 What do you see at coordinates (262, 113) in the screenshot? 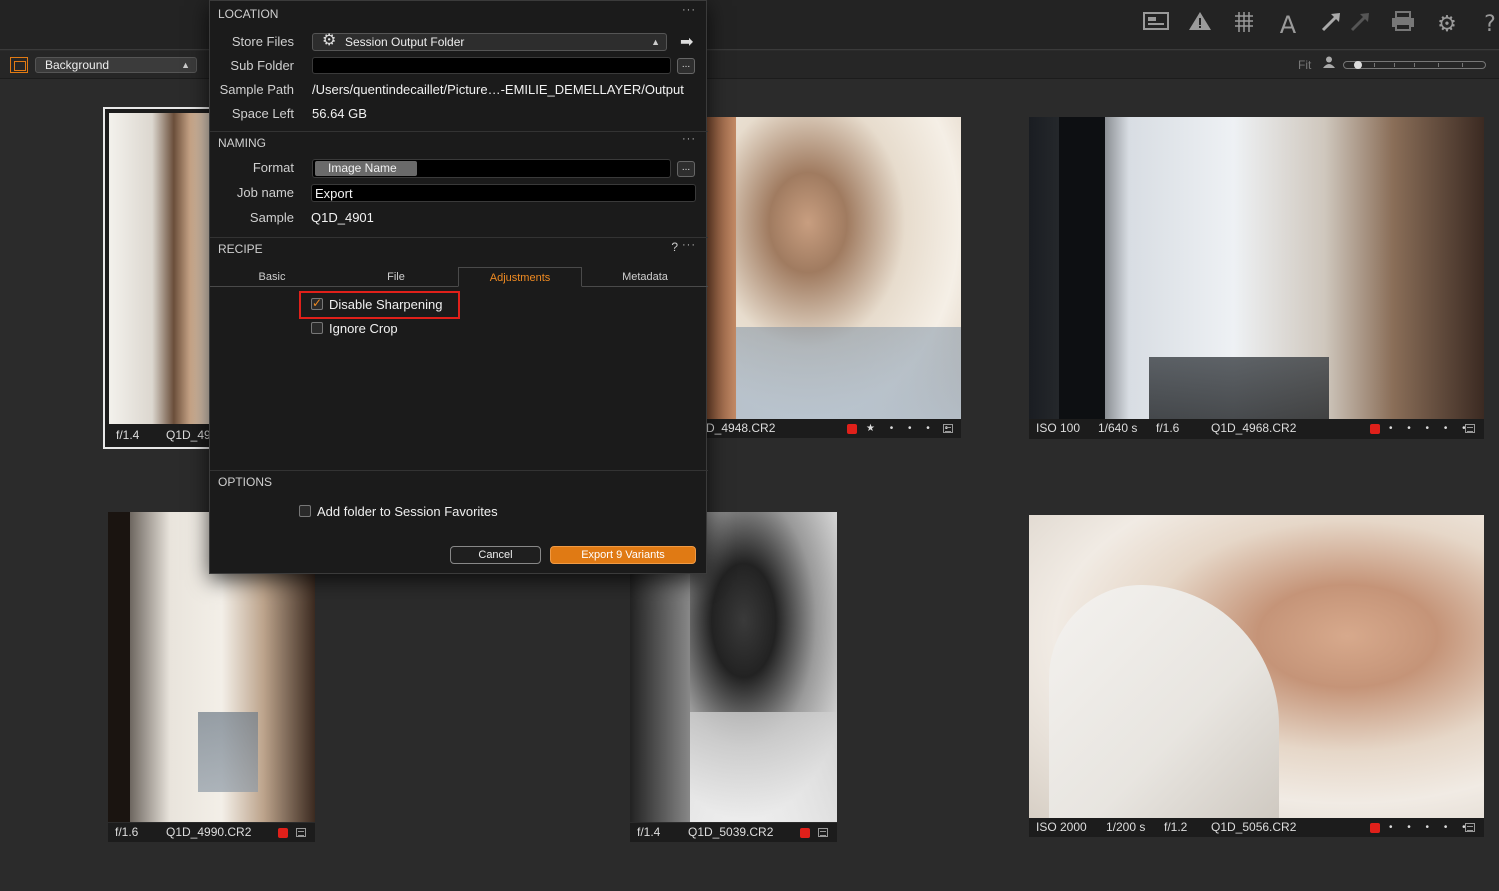
I see `space-left-label: Space Left` at bounding box center [262, 113].